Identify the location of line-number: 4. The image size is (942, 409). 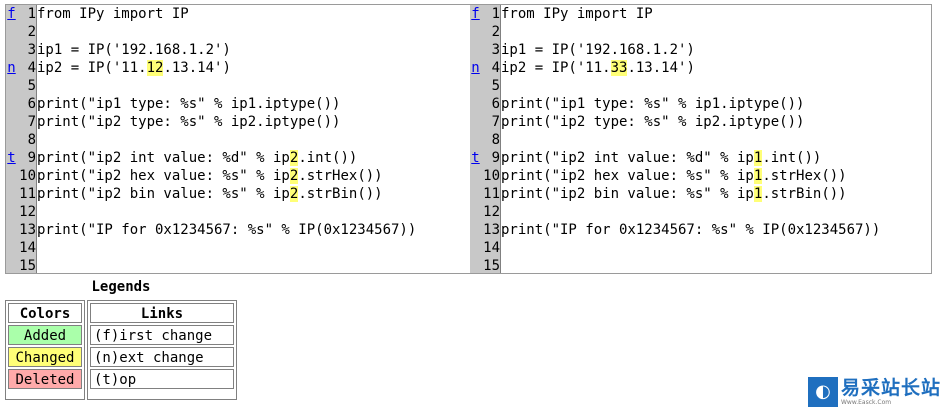
(31, 68).